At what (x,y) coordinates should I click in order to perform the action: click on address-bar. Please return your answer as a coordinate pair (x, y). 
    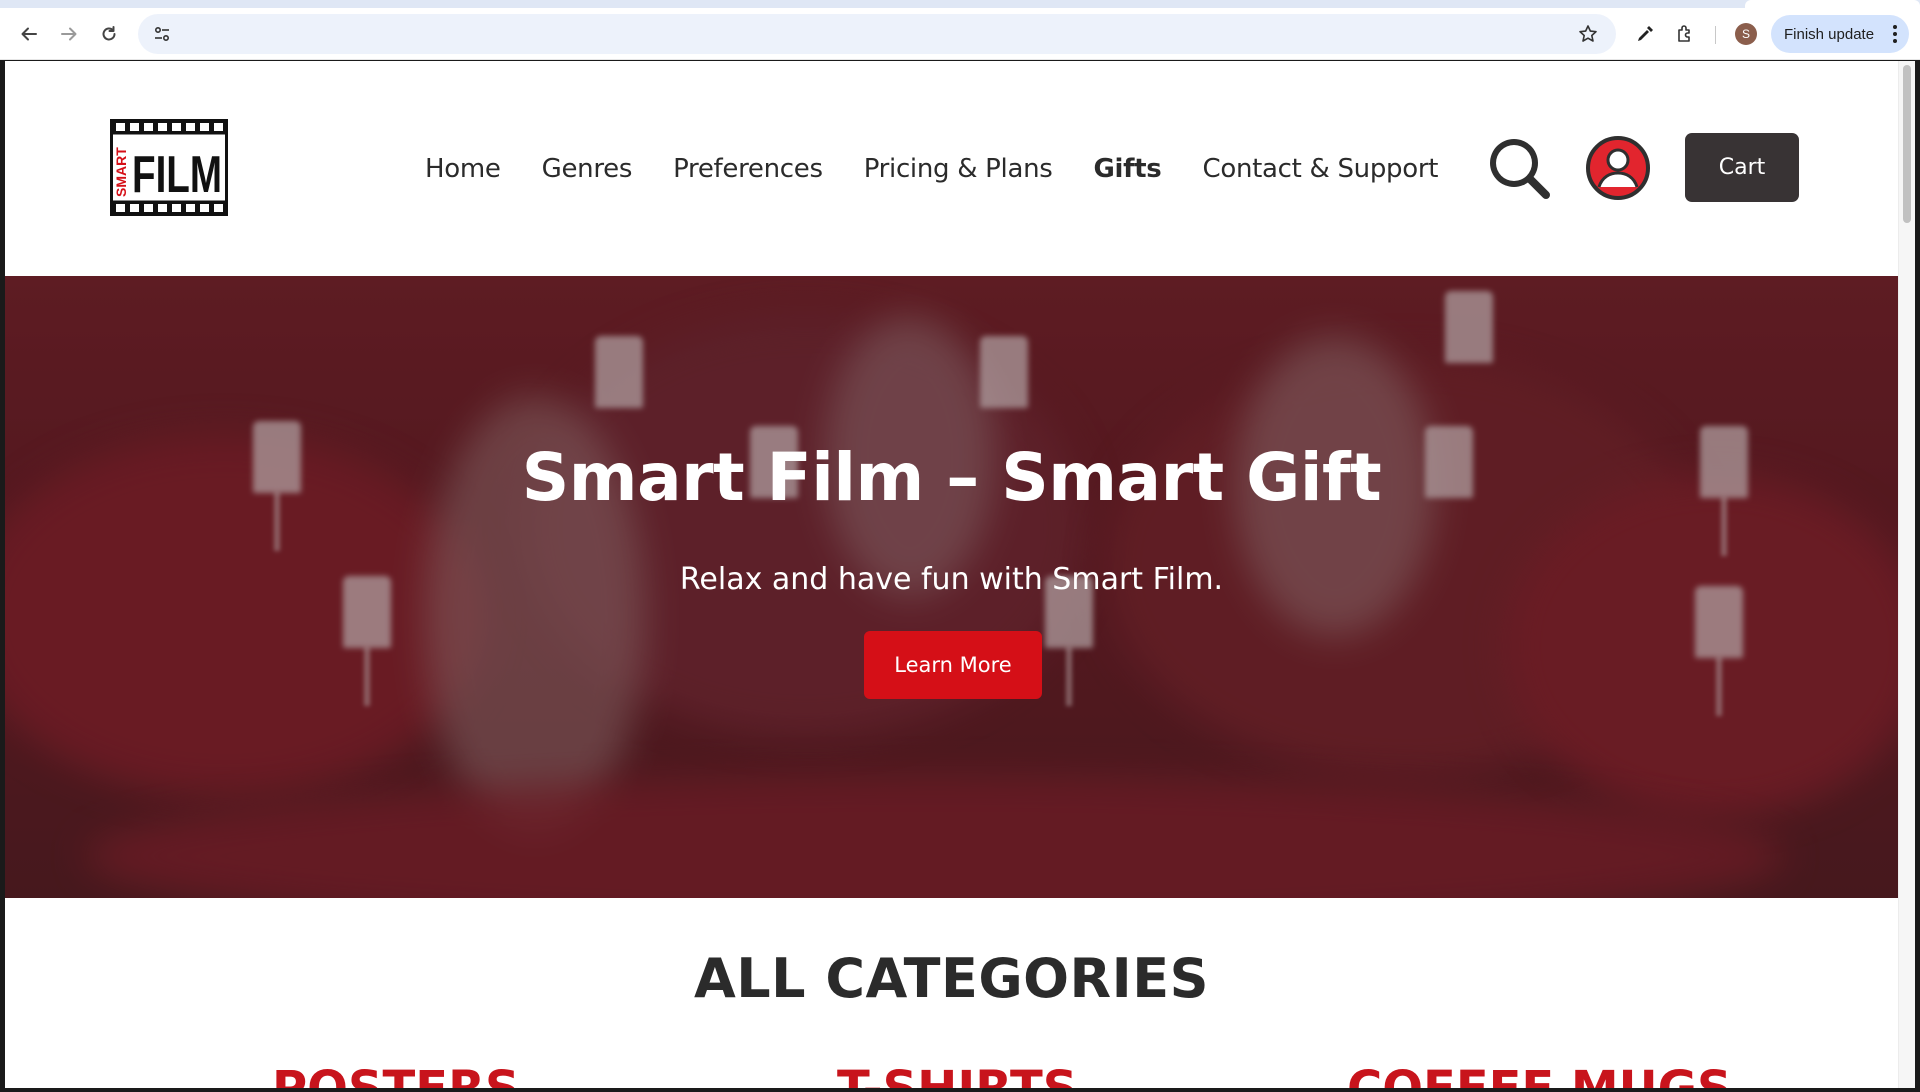
    Looking at the image, I should click on (877, 34).